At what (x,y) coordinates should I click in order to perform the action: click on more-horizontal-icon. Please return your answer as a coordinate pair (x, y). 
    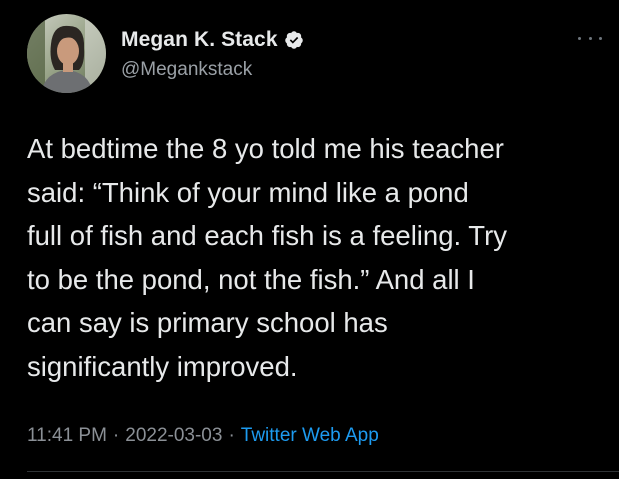
    Looking at the image, I should click on (590, 38).